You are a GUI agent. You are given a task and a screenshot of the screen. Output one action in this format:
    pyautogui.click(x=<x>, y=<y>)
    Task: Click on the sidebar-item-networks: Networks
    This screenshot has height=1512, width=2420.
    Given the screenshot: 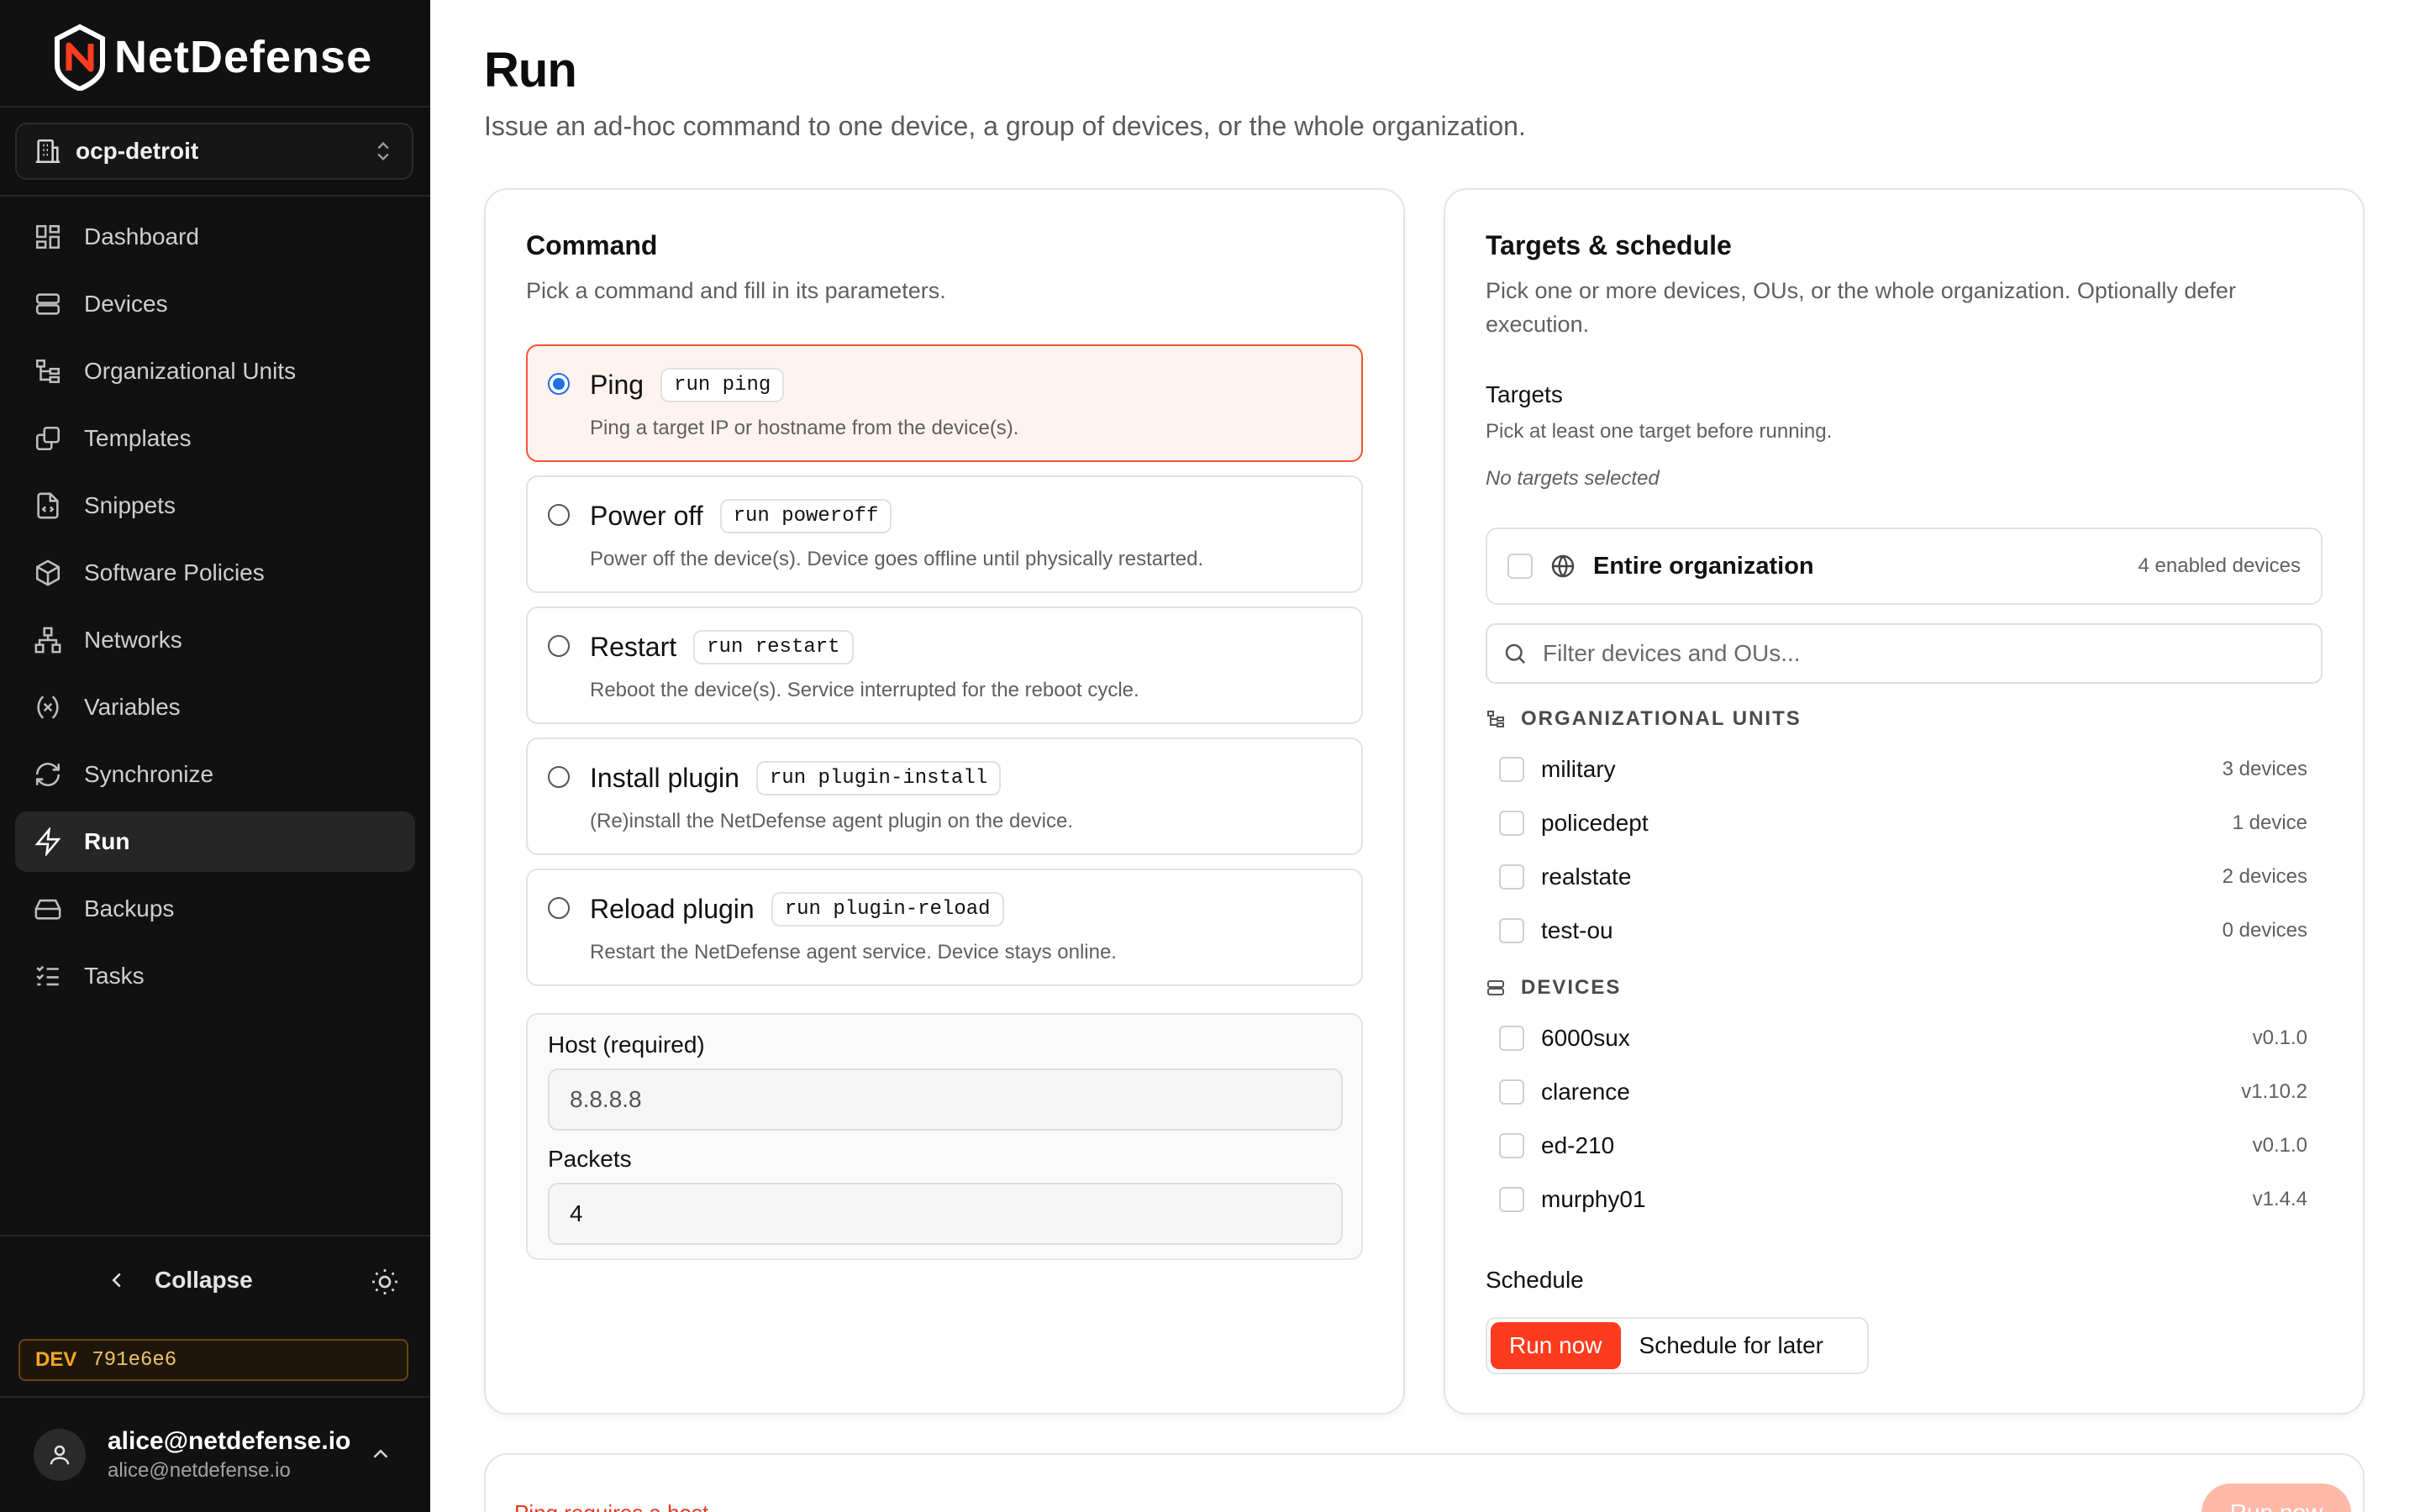 What is the action you would take?
    pyautogui.click(x=215, y=640)
    